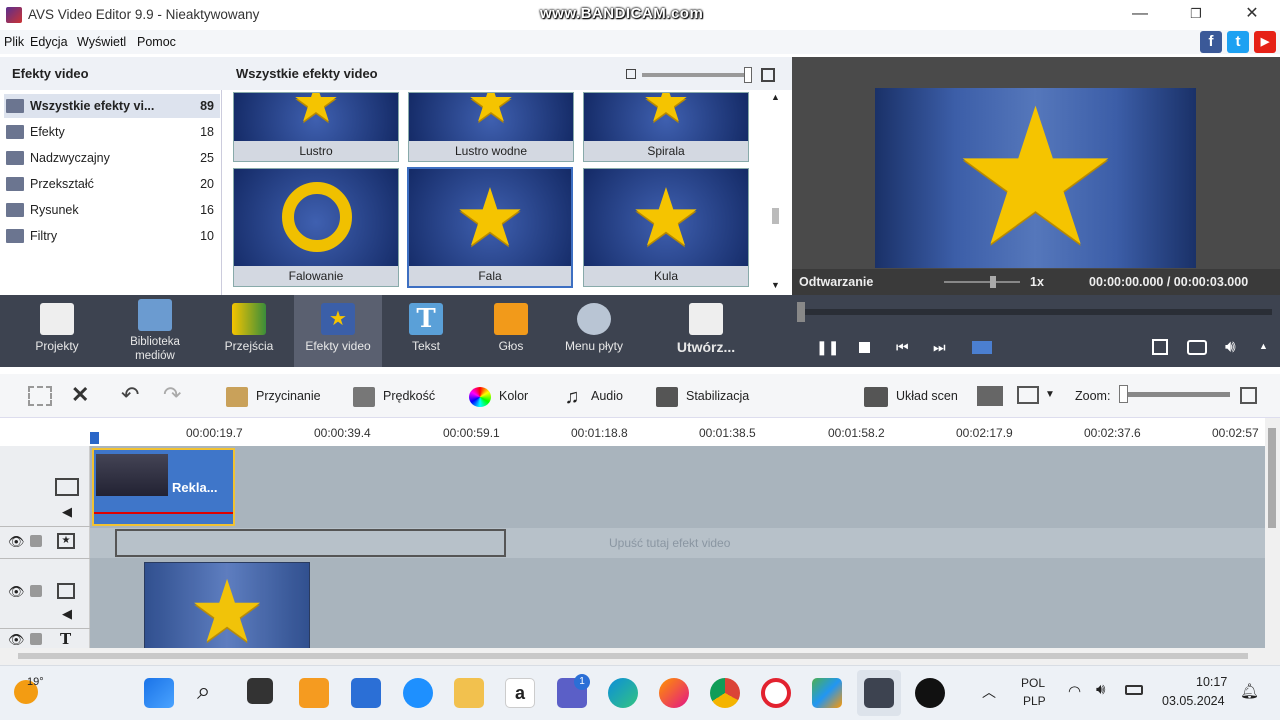  I want to click on playhead-marker, so click(94, 438).